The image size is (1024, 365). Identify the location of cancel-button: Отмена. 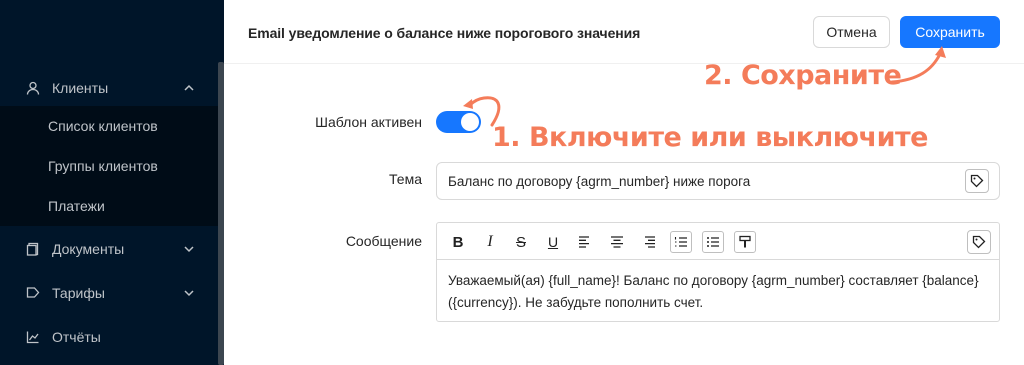
(851, 32).